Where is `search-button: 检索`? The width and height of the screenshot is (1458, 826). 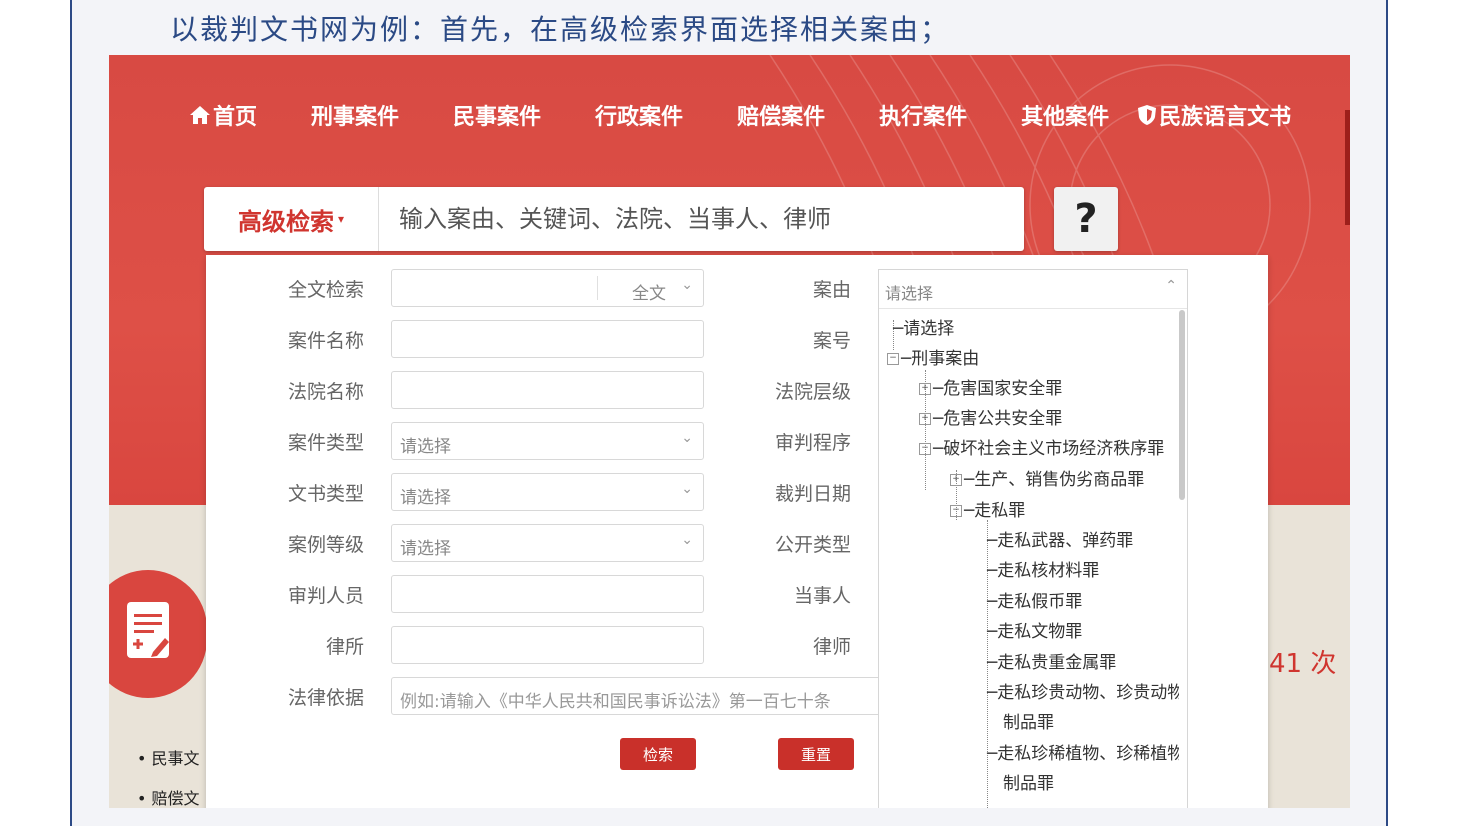 search-button: 检索 is located at coordinates (658, 754).